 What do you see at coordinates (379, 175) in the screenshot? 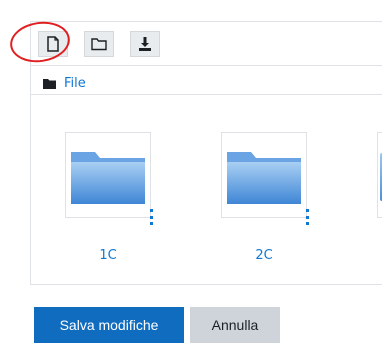
I see `file-item-partial` at bounding box center [379, 175].